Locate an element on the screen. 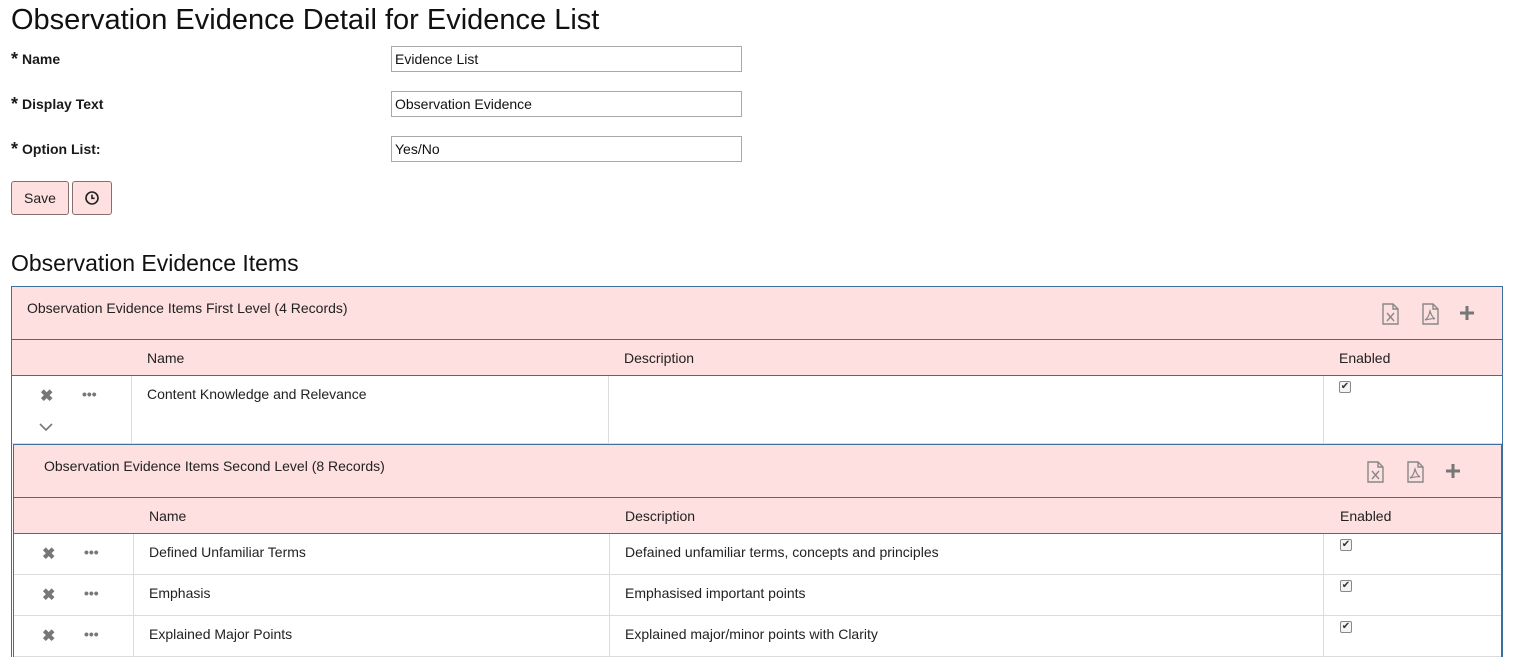  history-button is located at coordinates (92, 198).